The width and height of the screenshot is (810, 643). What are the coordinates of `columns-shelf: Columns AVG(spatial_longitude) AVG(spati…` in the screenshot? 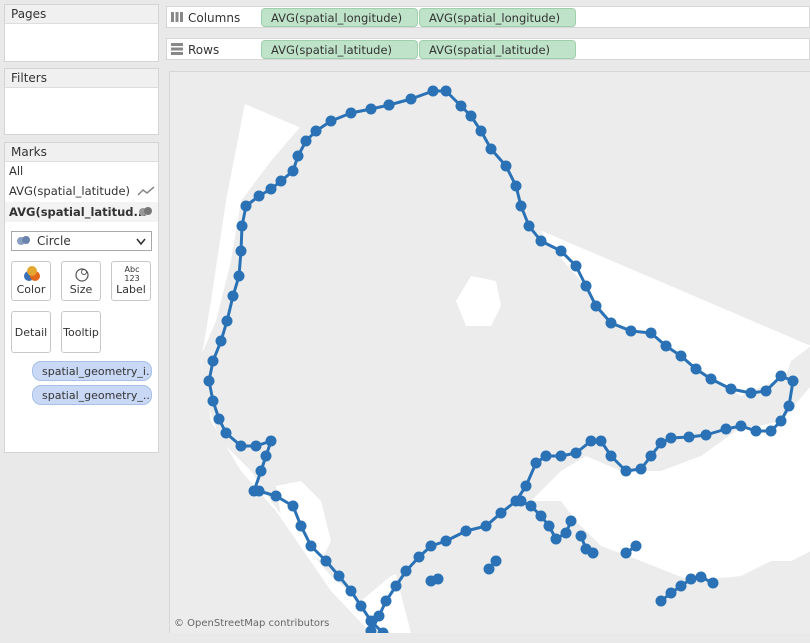 It's located at (488, 17).